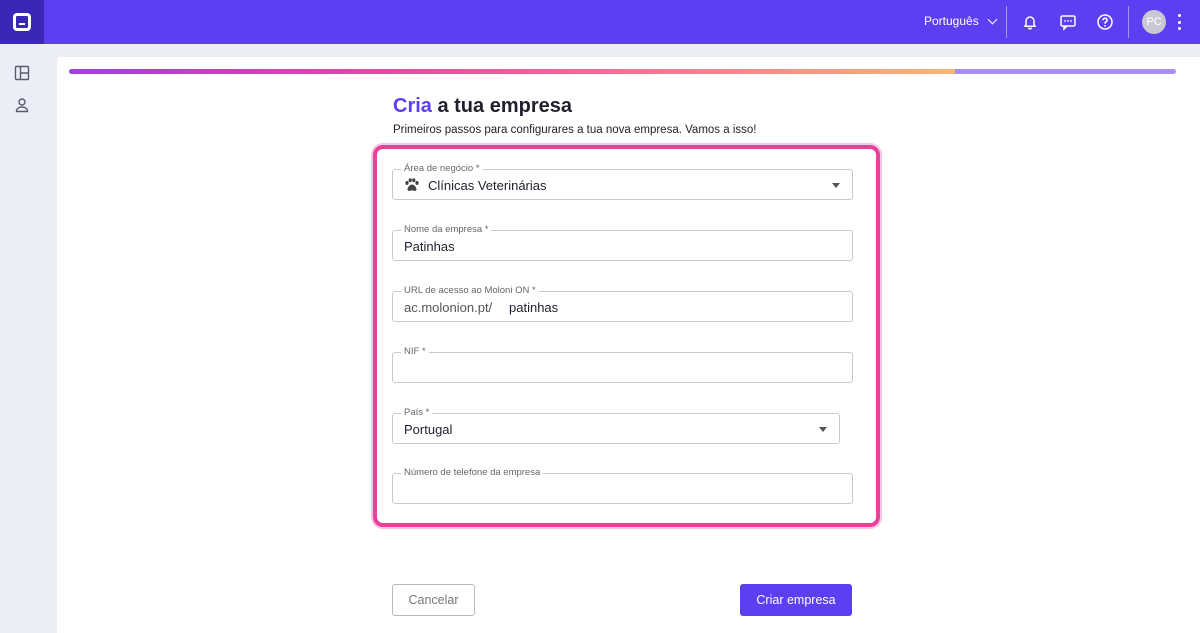  Describe the element at coordinates (1154, 22) in the screenshot. I see `avatar: PC` at that location.